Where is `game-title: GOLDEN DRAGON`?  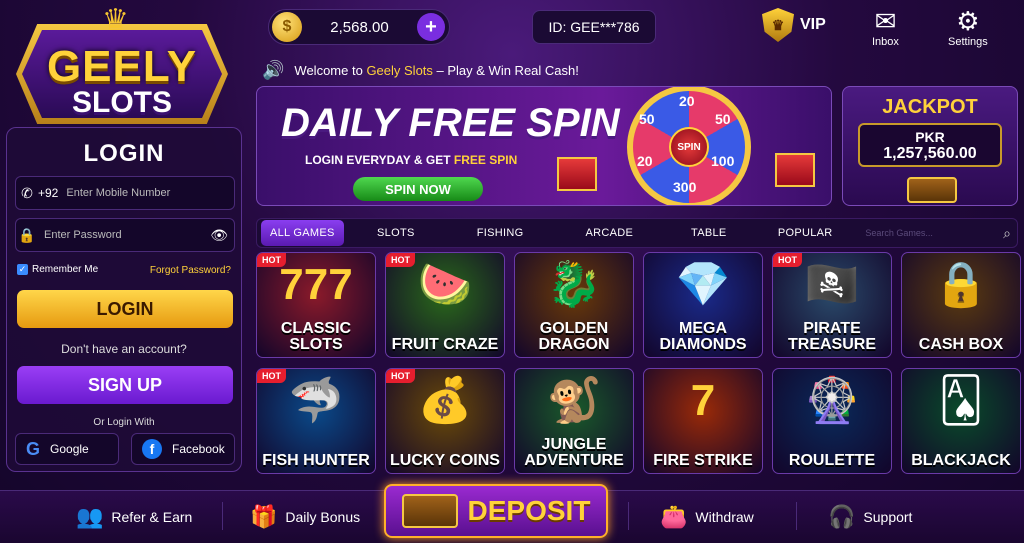 game-title: GOLDEN DRAGON is located at coordinates (574, 336).